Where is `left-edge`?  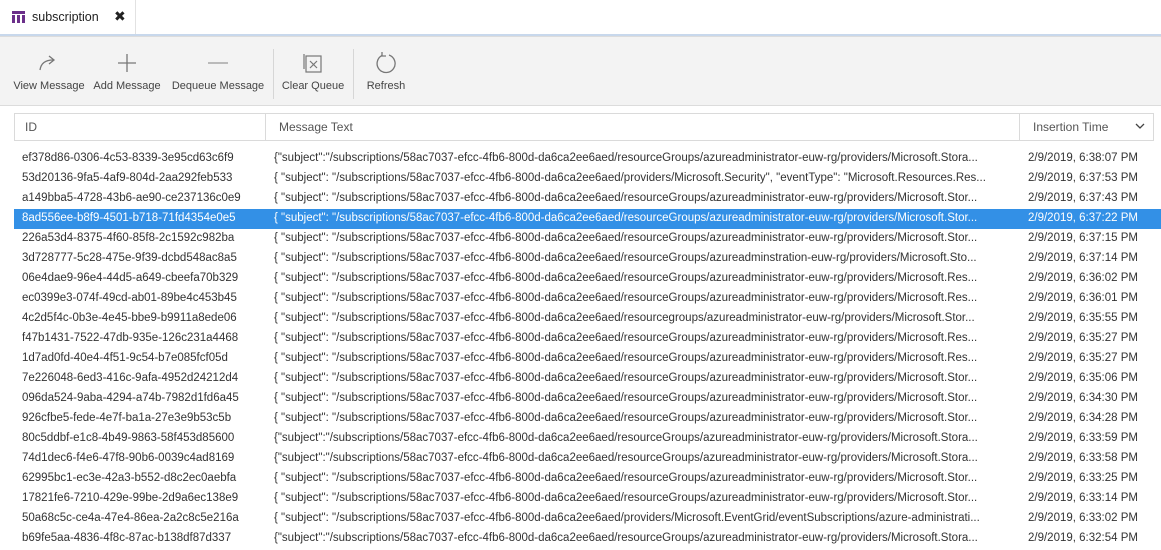
left-edge is located at coordinates (4, 328).